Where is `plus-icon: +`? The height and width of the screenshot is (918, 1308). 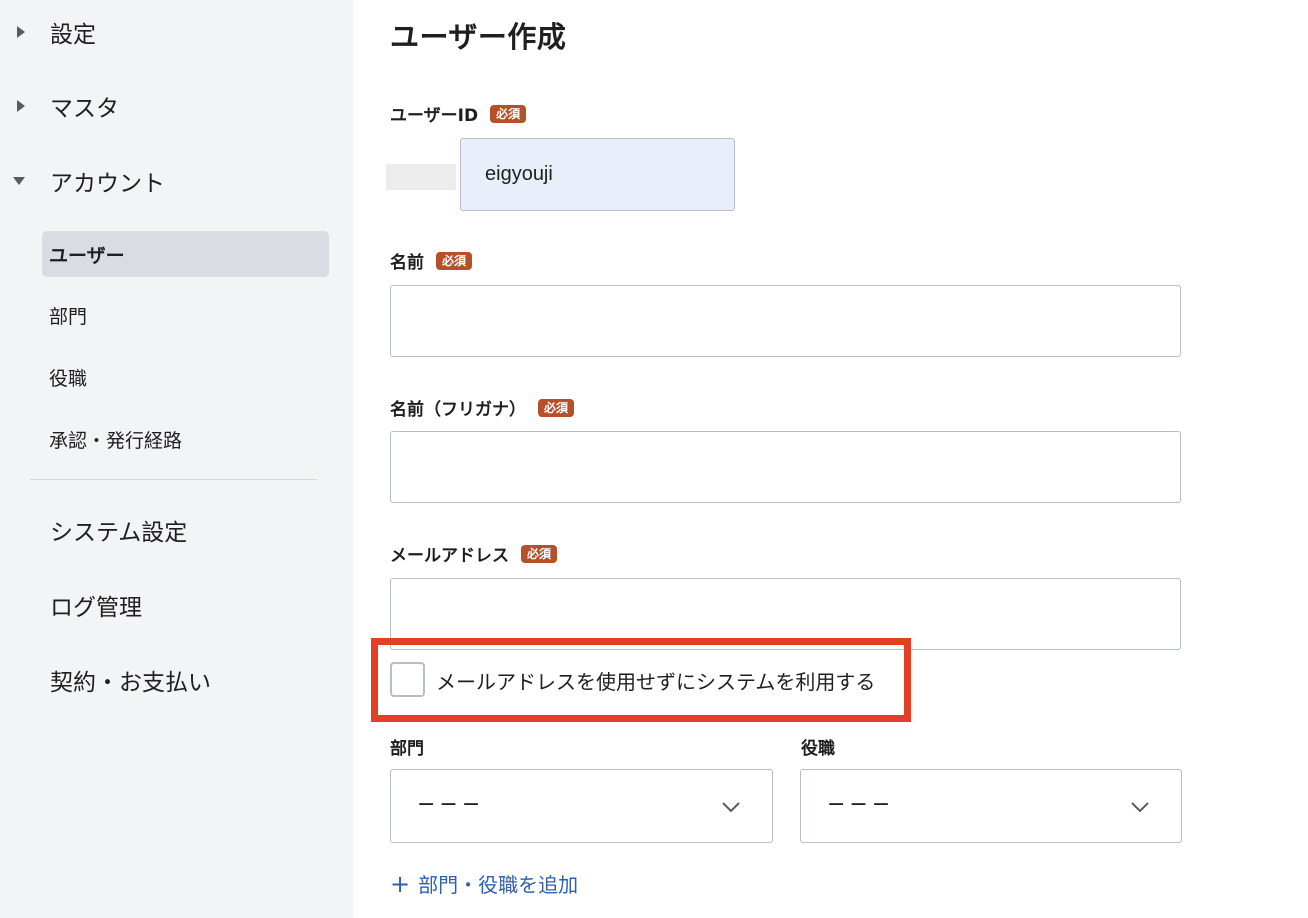 plus-icon: + is located at coordinates (400, 883).